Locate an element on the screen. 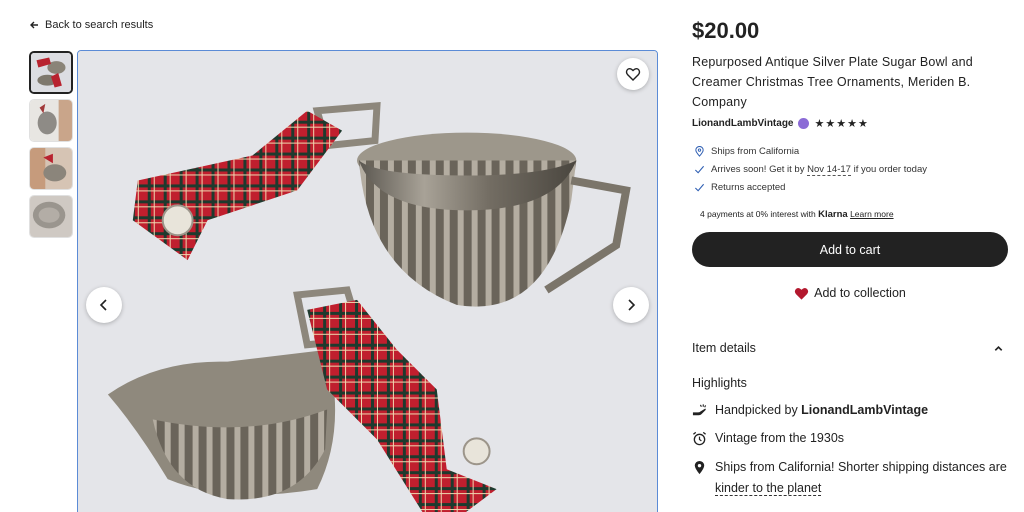 This screenshot has height=512, width=1024. returns-row: Returns accepted is located at coordinates (810, 187).